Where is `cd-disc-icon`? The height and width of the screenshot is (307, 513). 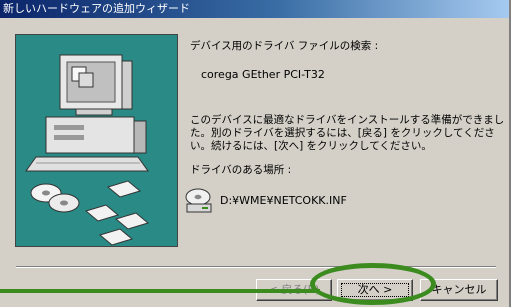 cd-disc-icon is located at coordinates (55, 198).